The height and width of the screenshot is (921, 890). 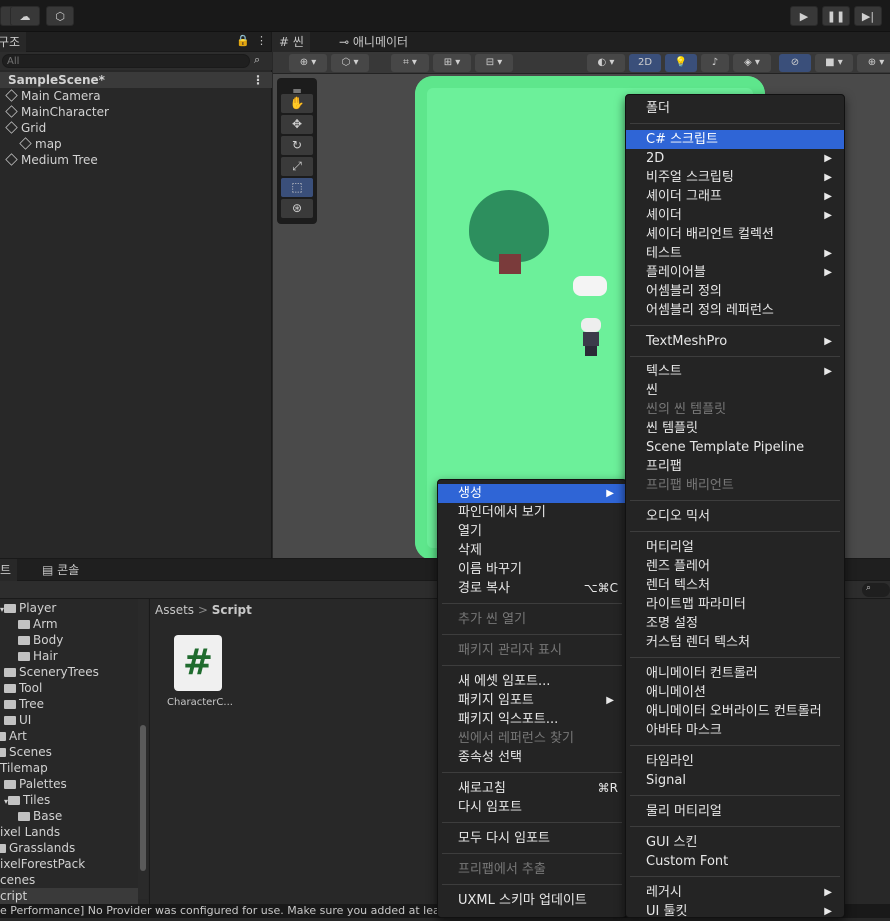 What do you see at coordinates (735, 673) in the screenshot?
I see `menu-item: 애니메이터 컨트롤러` at bounding box center [735, 673].